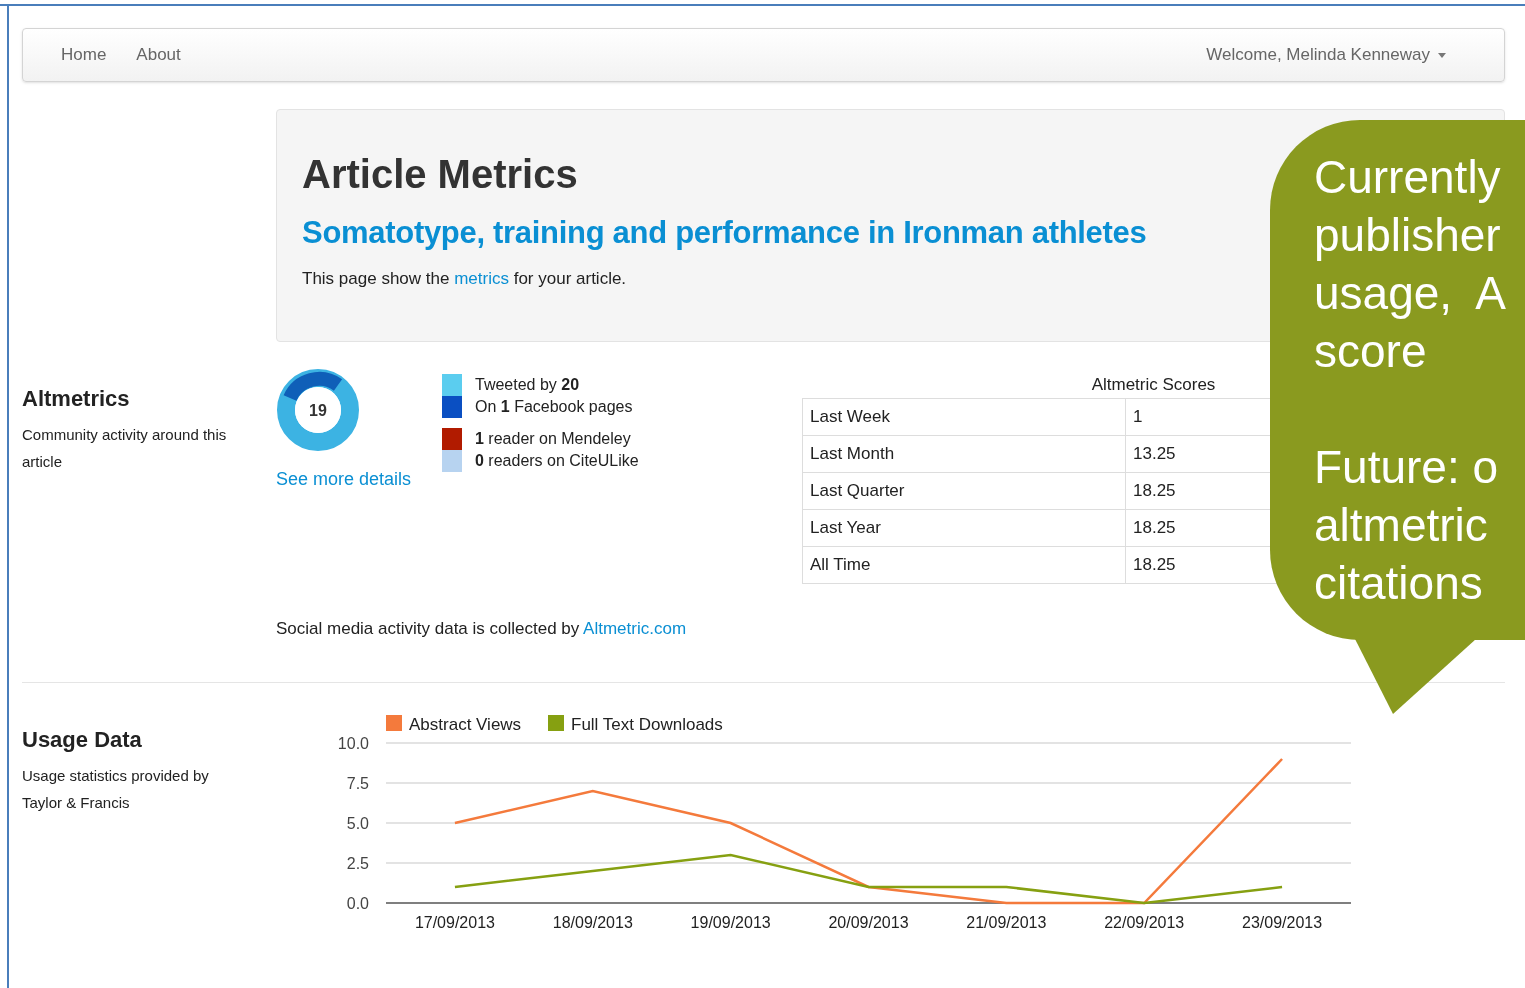  Describe the element at coordinates (359, 479) in the screenshot. I see `details-link: See more details` at that location.